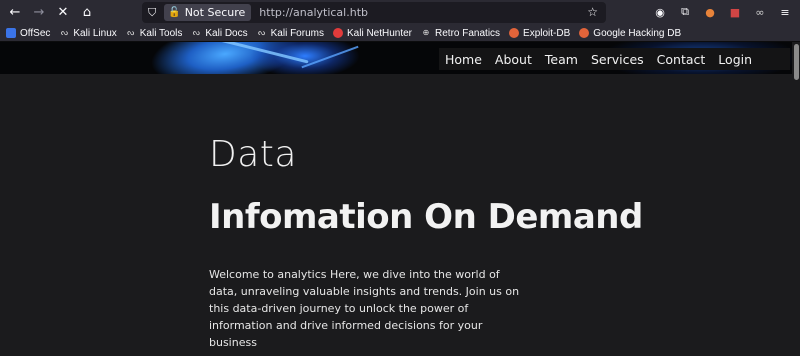  What do you see at coordinates (372, 33) in the screenshot?
I see `bookmark-kali-nethunter: Kali NetHunter` at bounding box center [372, 33].